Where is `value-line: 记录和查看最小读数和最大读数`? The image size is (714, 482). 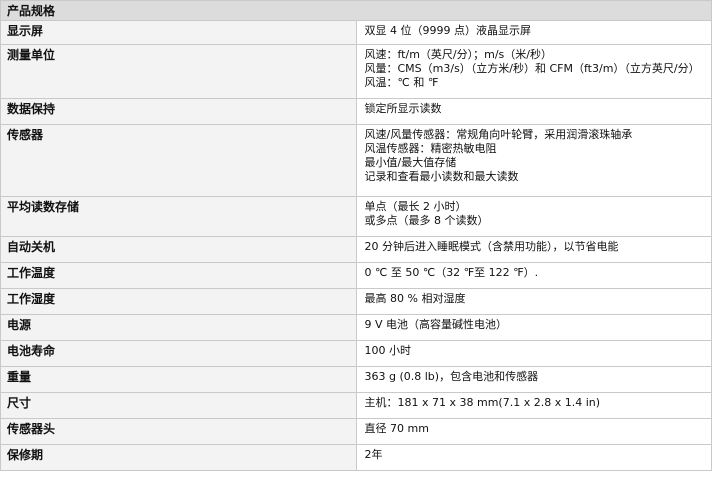
value-line: 记录和查看最小读数和最大读数 is located at coordinates (441, 176).